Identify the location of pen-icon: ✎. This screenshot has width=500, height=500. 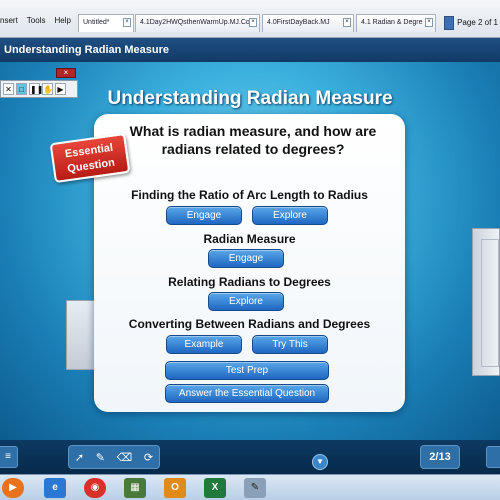
(100, 457).